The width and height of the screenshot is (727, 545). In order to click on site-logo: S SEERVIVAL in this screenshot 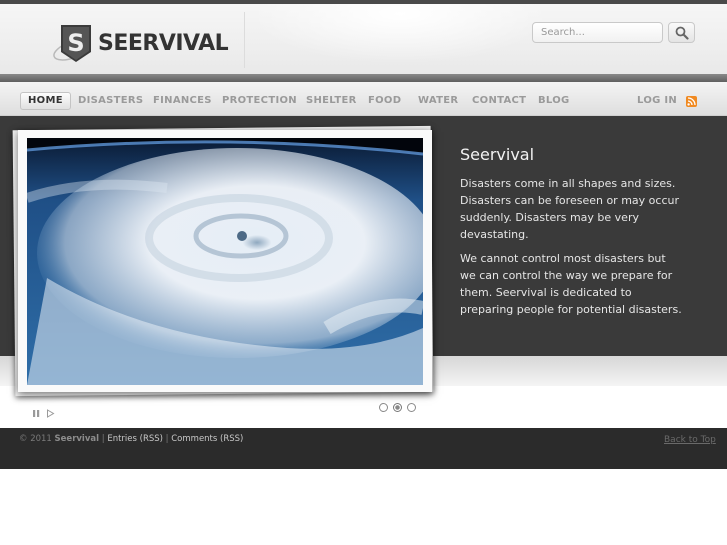, I will do `click(140, 44)`.